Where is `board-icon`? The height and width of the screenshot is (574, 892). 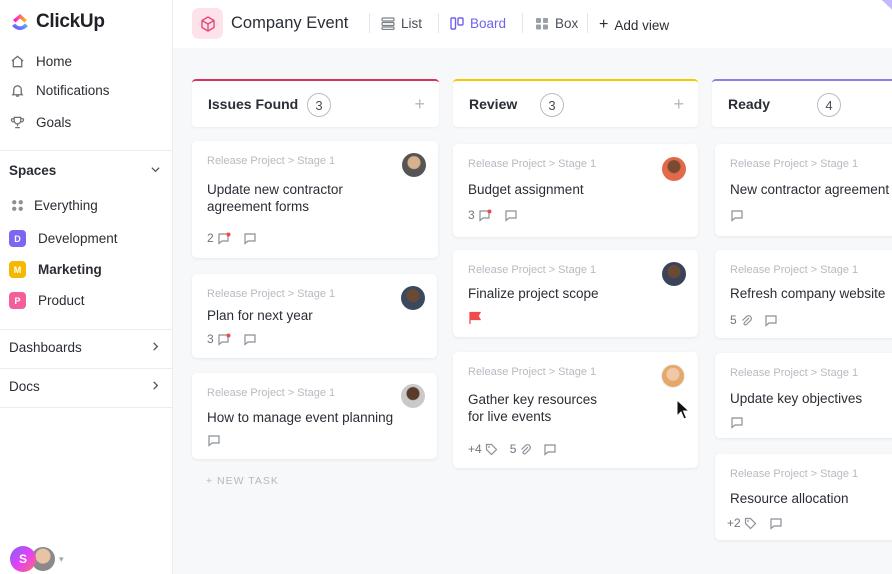 board-icon is located at coordinates (457, 23).